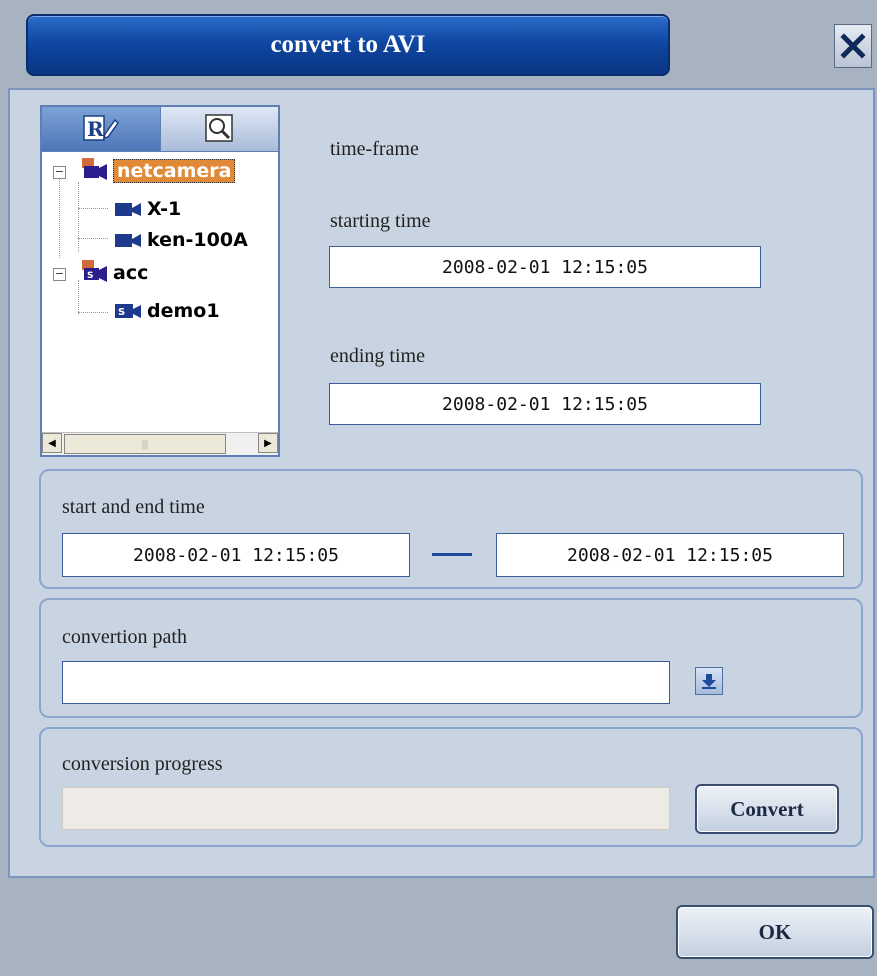 The height and width of the screenshot is (976, 877). I want to click on download-arrow-icon, so click(709, 681).